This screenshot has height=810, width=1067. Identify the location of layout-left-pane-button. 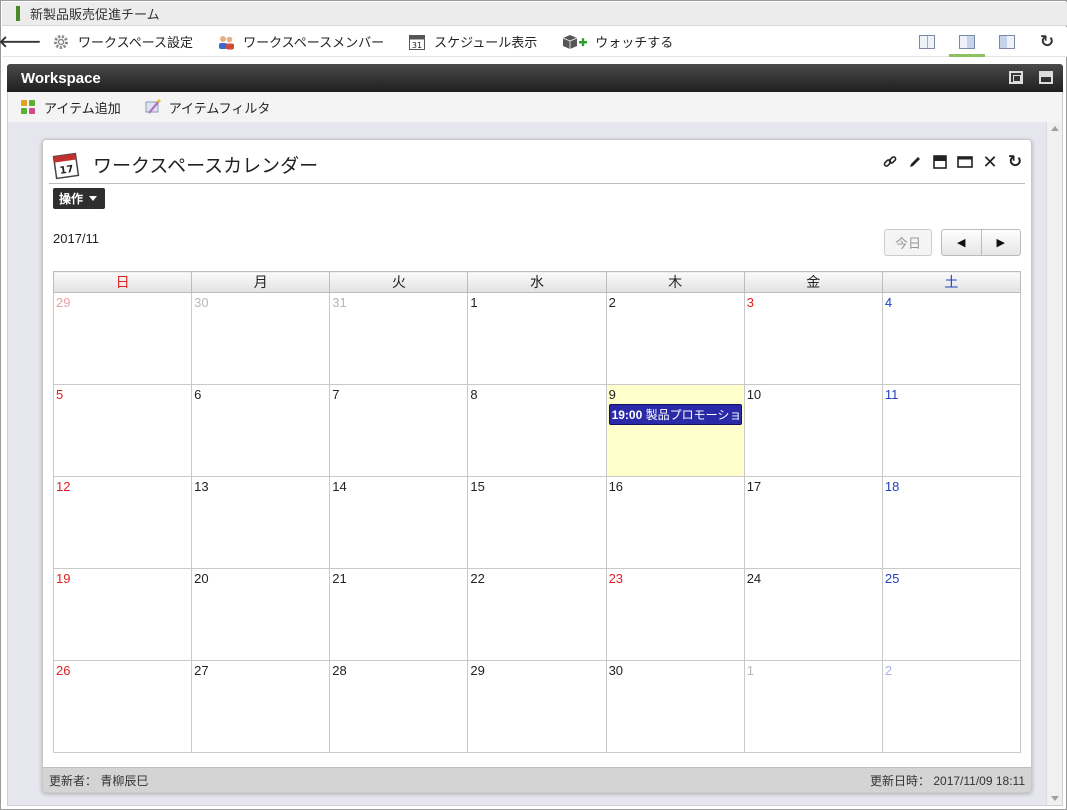
(1007, 42).